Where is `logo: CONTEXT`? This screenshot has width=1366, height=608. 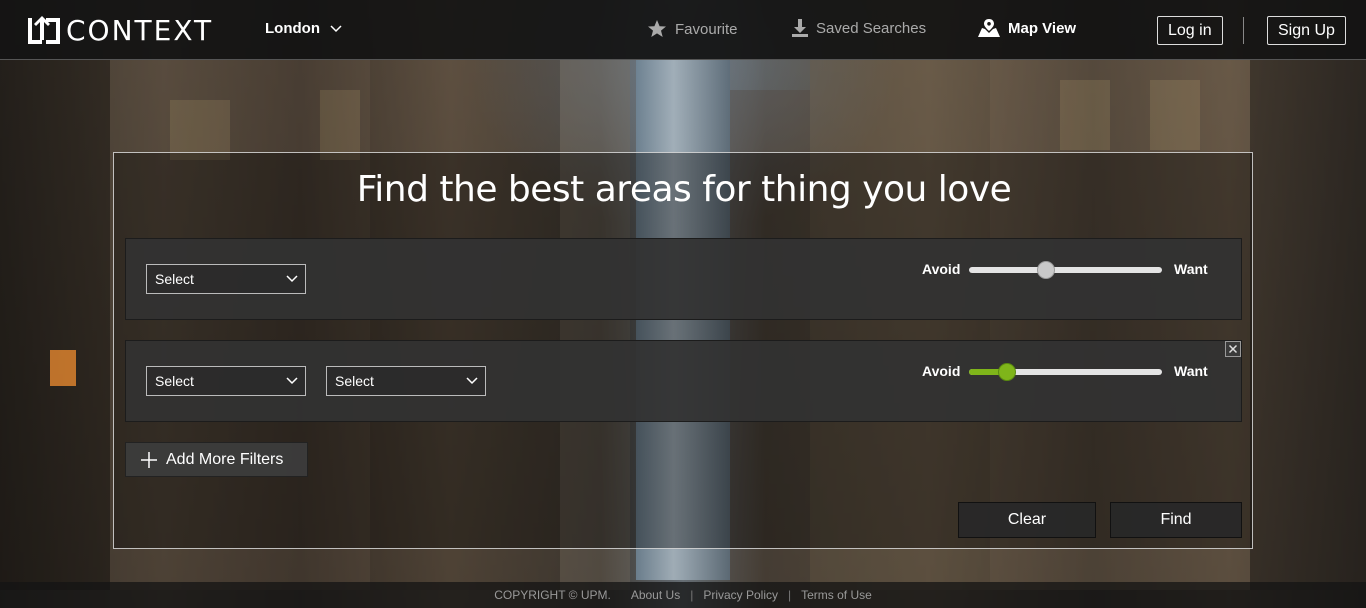
logo: CONTEXT is located at coordinates (120, 30).